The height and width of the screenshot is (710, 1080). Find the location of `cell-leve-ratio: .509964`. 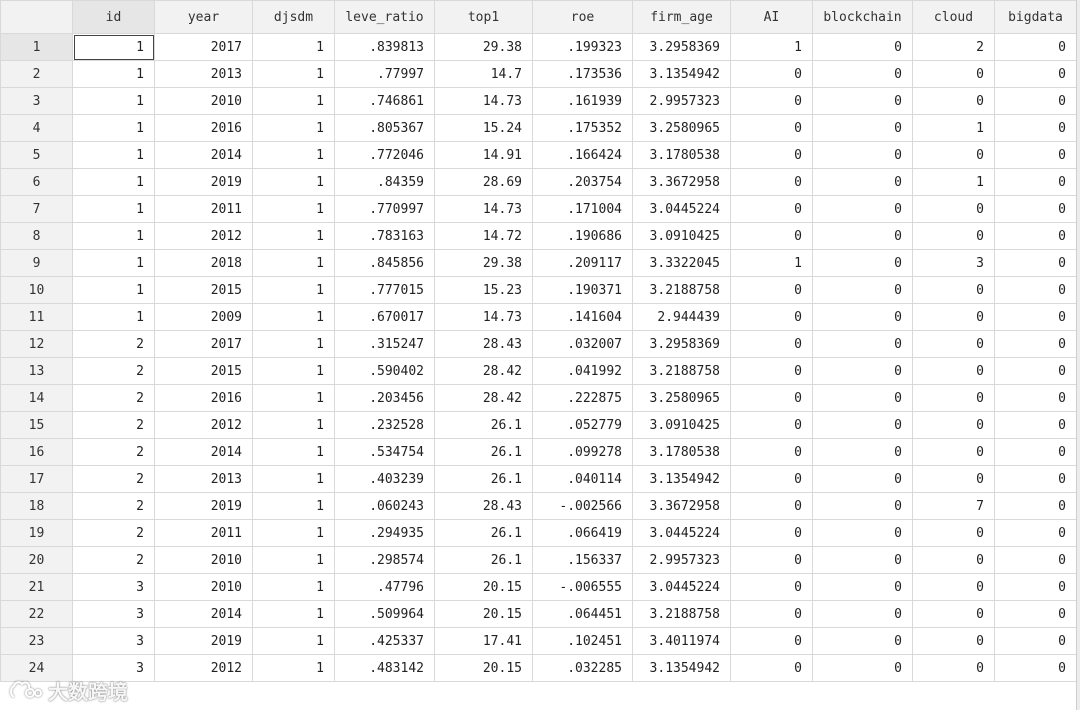

cell-leve-ratio: .509964 is located at coordinates (384, 614).